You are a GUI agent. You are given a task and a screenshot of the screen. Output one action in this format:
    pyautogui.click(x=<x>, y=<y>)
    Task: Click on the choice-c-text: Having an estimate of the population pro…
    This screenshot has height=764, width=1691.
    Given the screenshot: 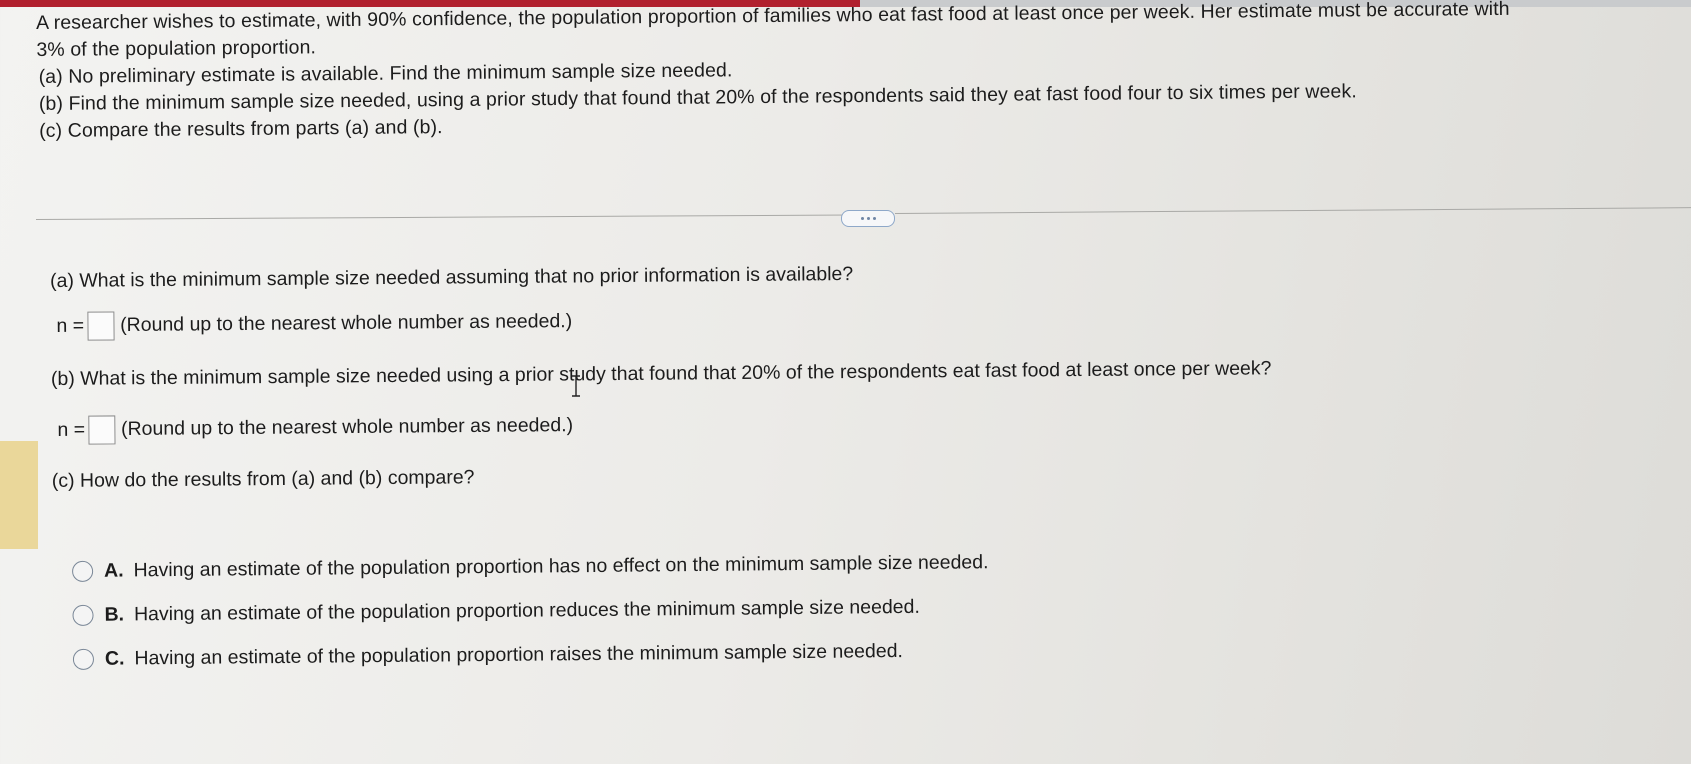 What is the action you would take?
    pyautogui.click(x=519, y=655)
    